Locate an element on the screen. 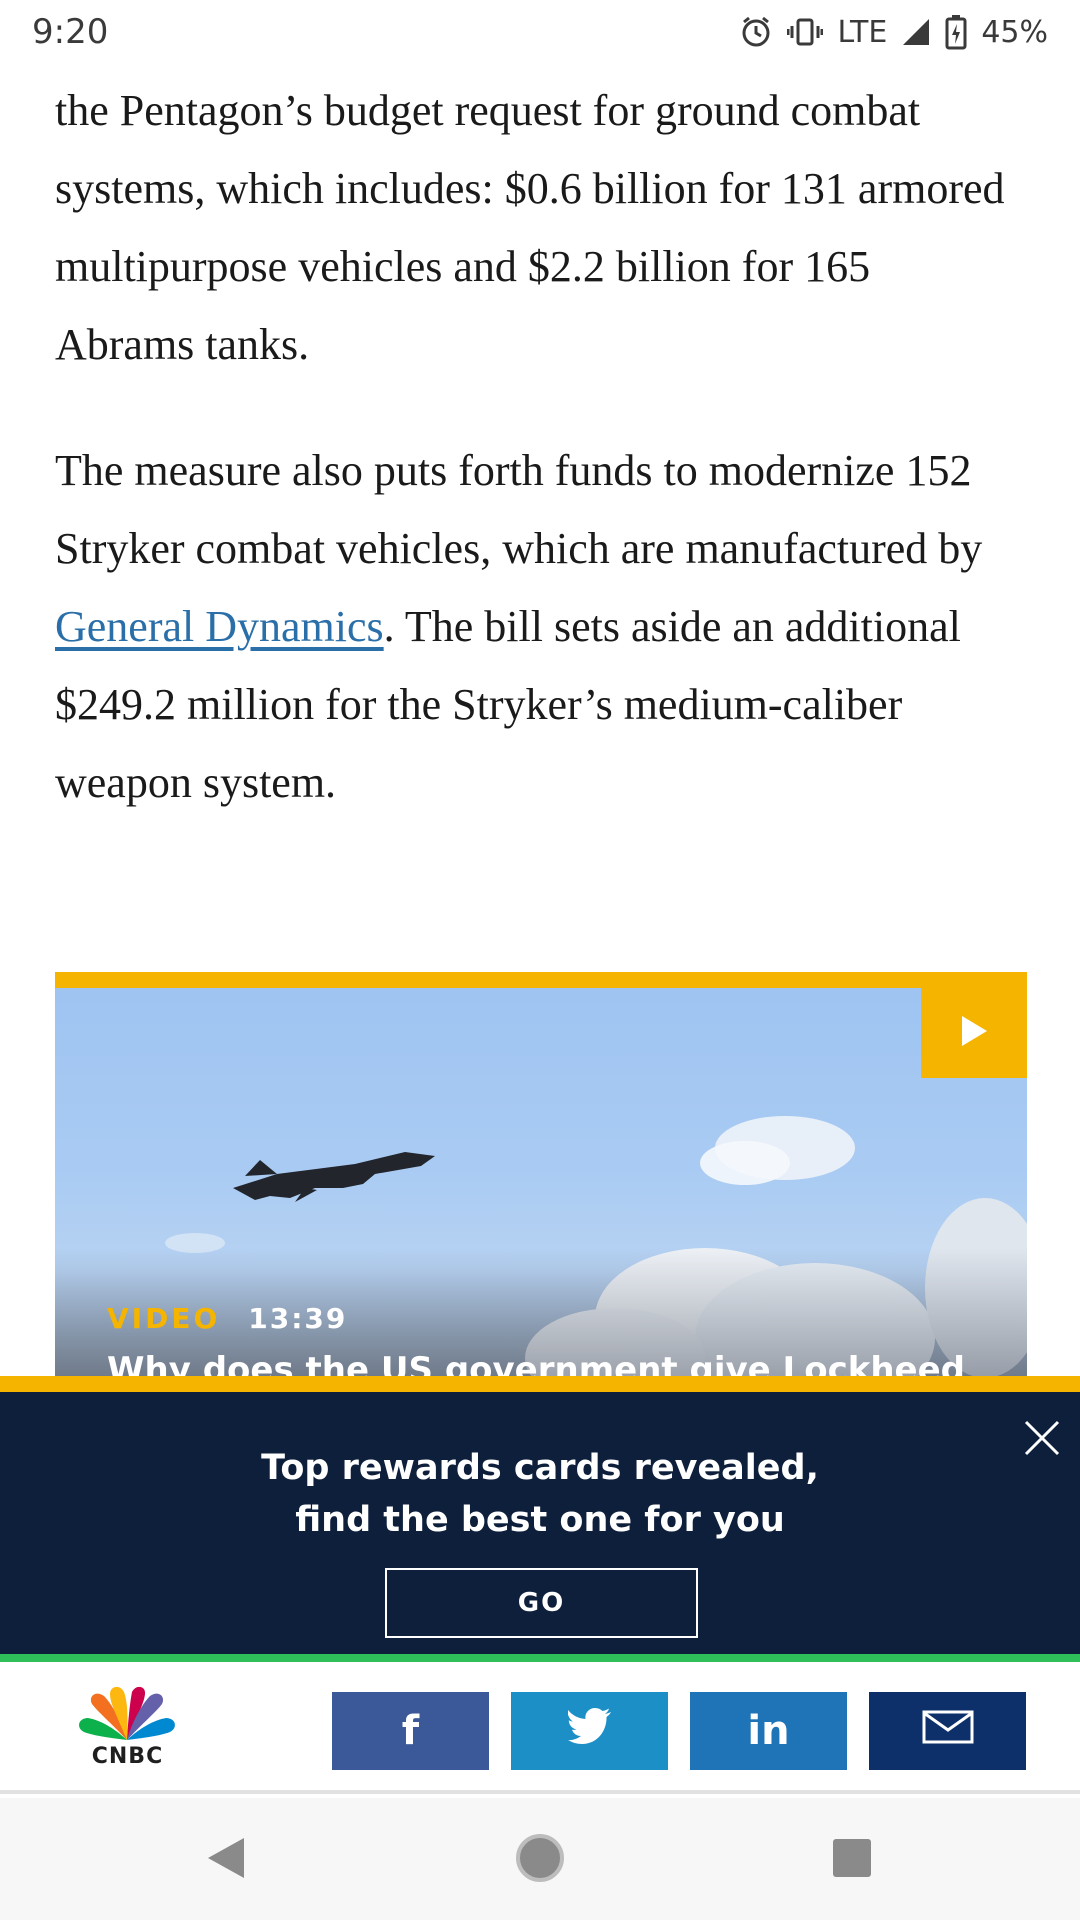 The width and height of the screenshot is (1080, 1920). share-facebook-button: f is located at coordinates (410, 1731).